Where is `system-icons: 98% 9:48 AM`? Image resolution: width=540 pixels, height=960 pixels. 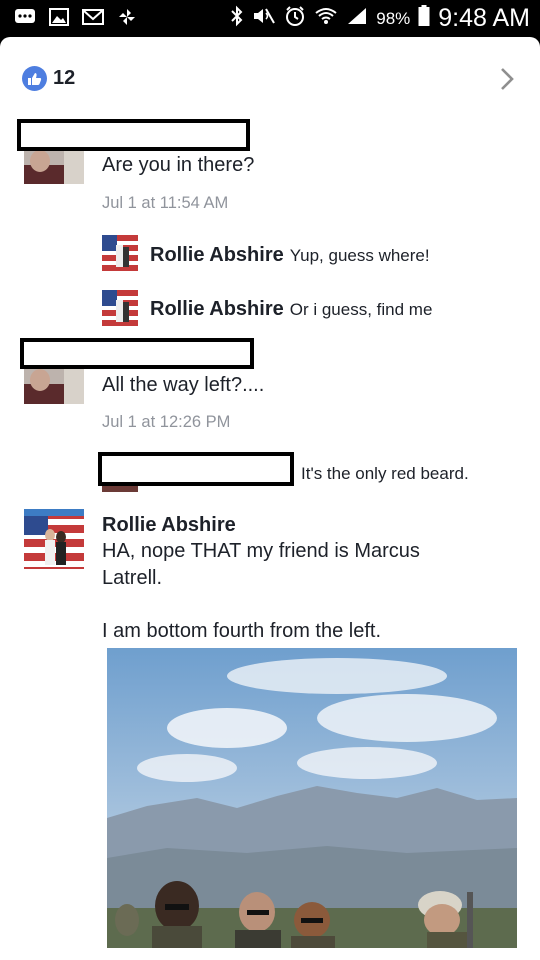
system-icons: 98% 9:48 AM is located at coordinates (380, 18).